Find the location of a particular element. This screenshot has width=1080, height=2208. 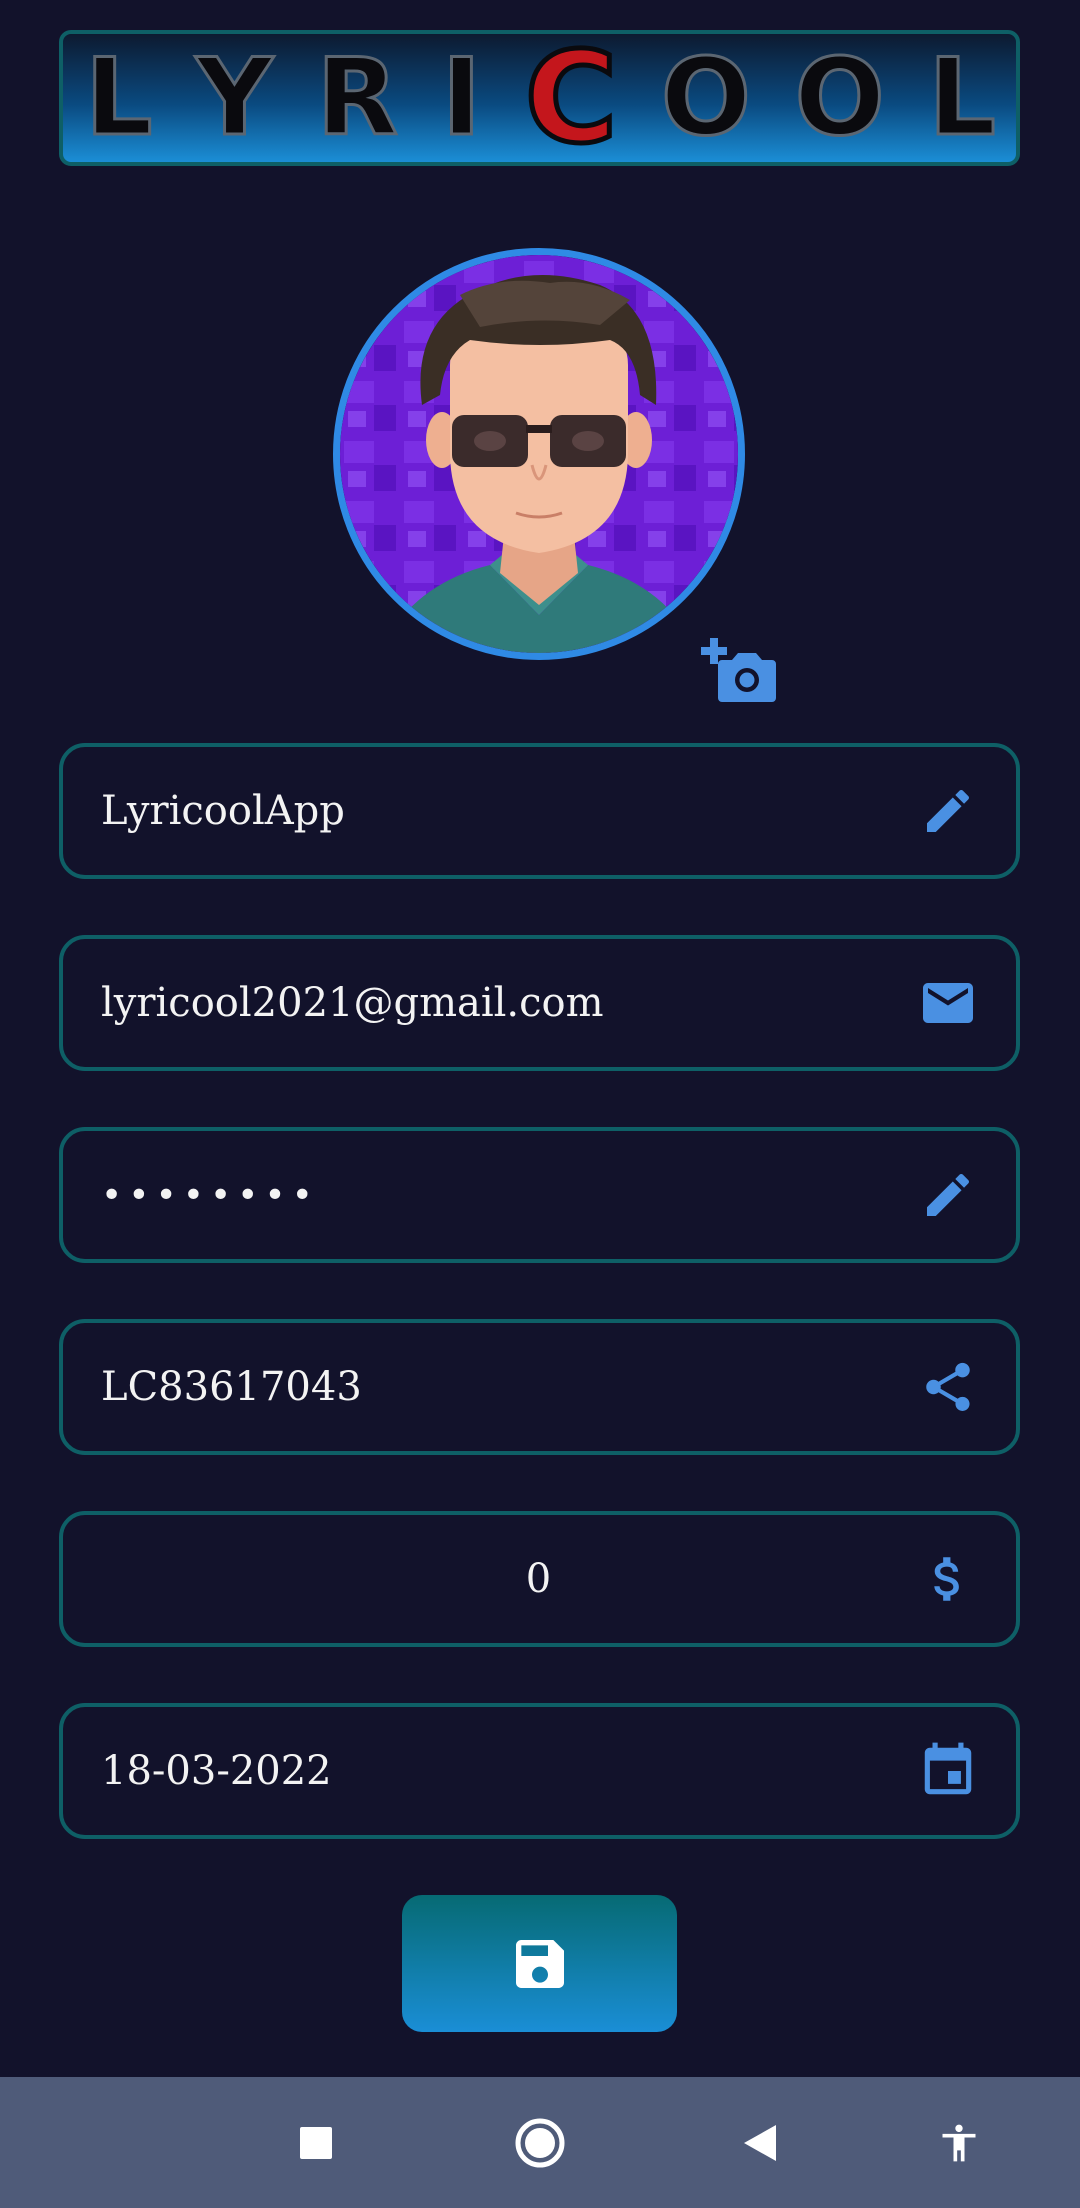

username-value: LyricoolApp is located at coordinates (223, 811).